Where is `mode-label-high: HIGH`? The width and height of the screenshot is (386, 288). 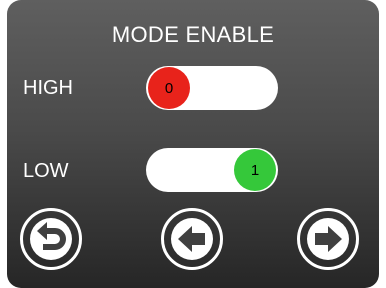
mode-label-high: HIGH is located at coordinates (48, 88).